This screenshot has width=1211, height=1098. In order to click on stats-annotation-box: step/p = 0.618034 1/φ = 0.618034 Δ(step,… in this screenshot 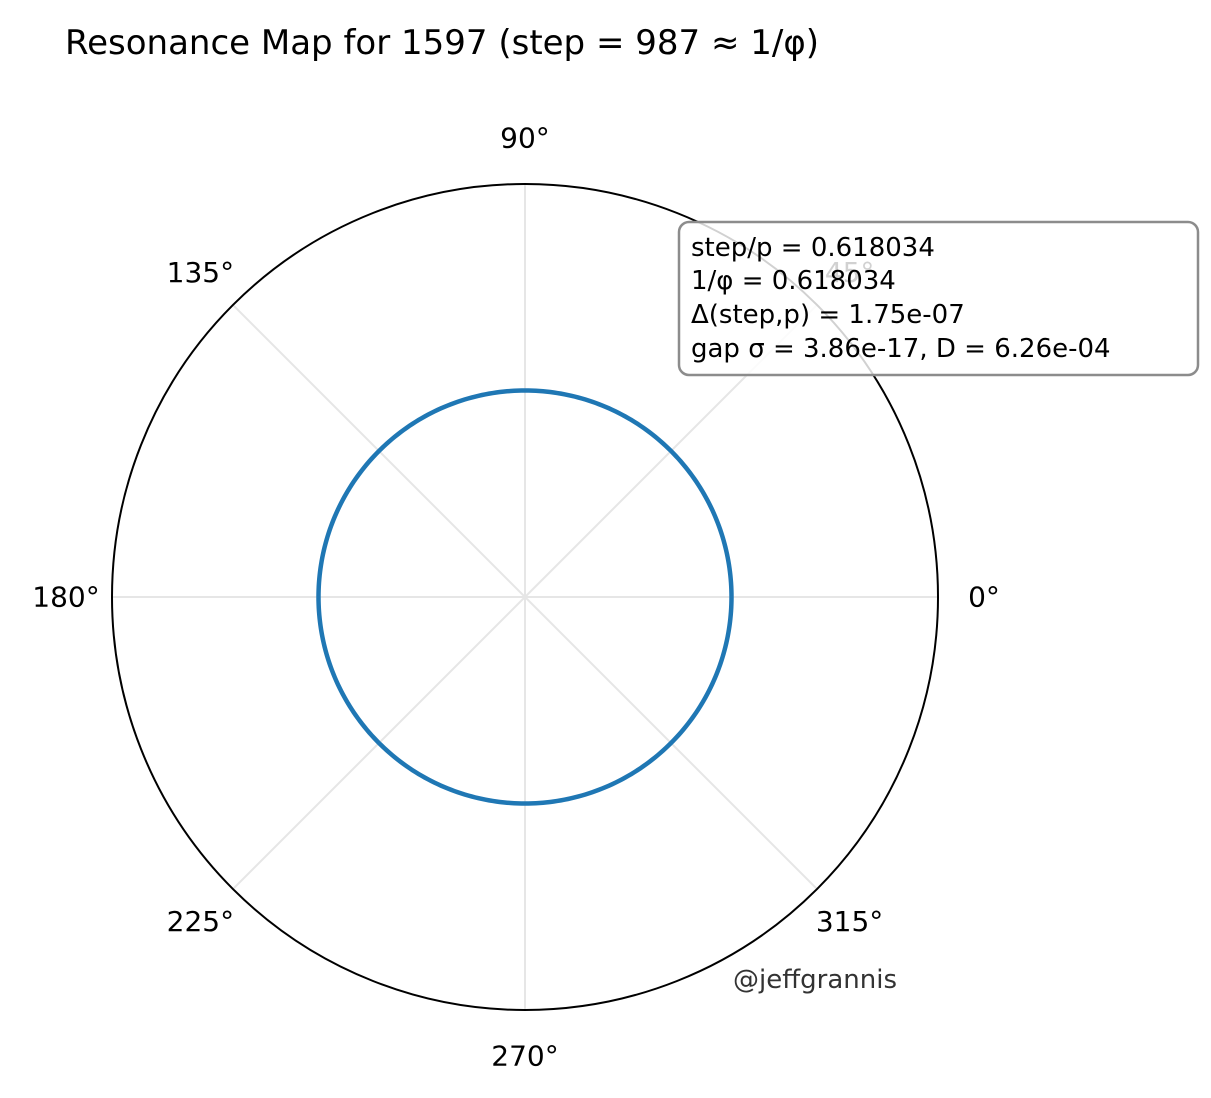, I will do `click(938, 298)`.